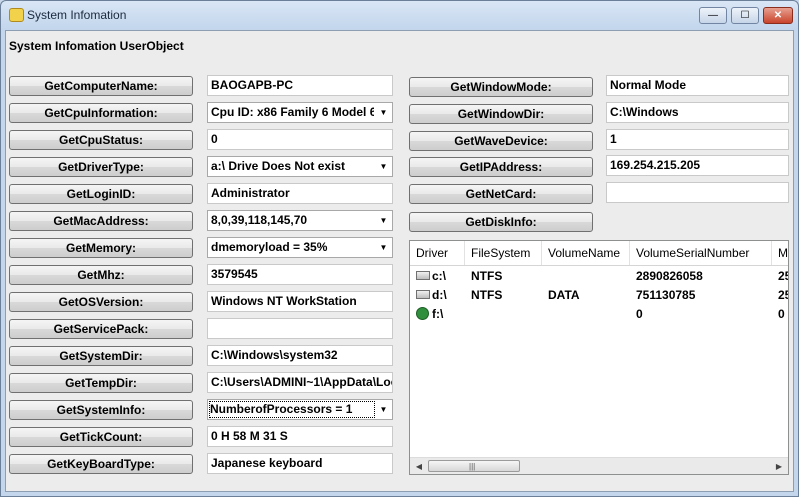 The width and height of the screenshot is (799, 497). I want to click on get-disk-info-button: GetDiskInfo:, so click(501, 222).